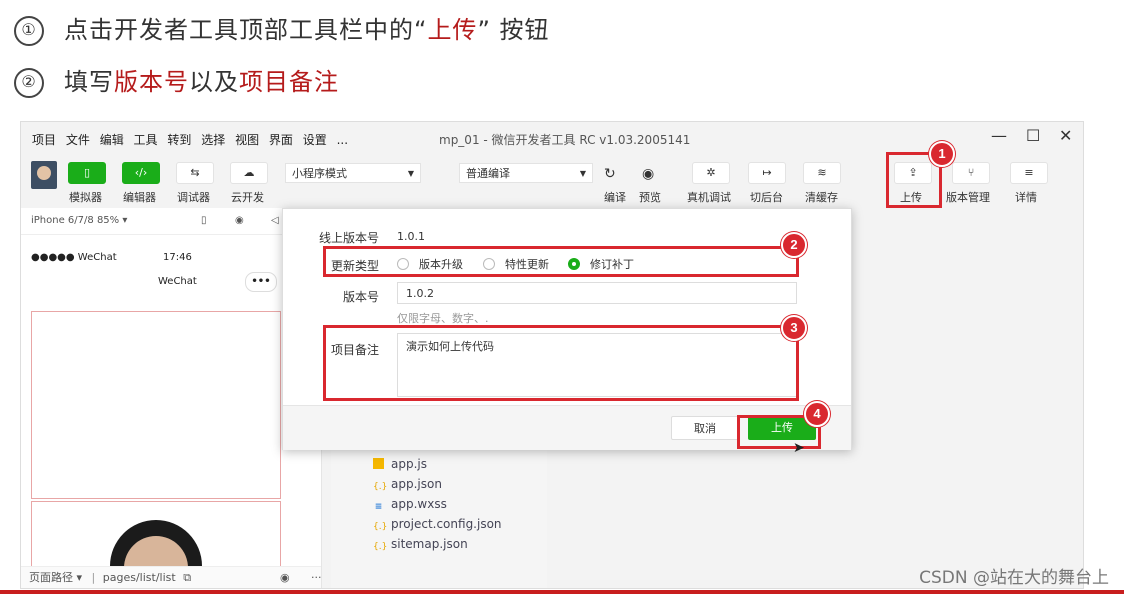 This screenshot has height=594, width=1124. What do you see at coordinates (44, 139) in the screenshot?
I see `menu-project: 项目` at bounding box center [44, 139].